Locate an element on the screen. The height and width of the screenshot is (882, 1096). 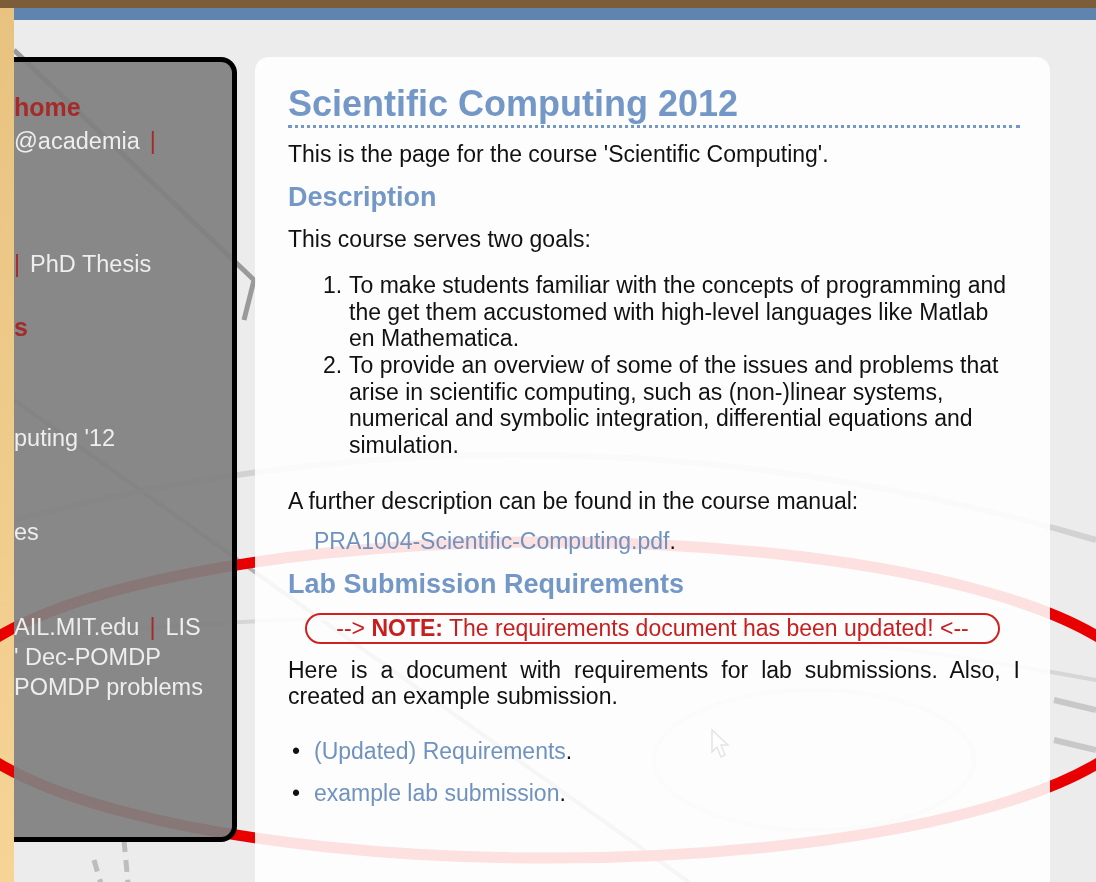
sidebar-link: puting '12 is located at coordinates (65, 438).